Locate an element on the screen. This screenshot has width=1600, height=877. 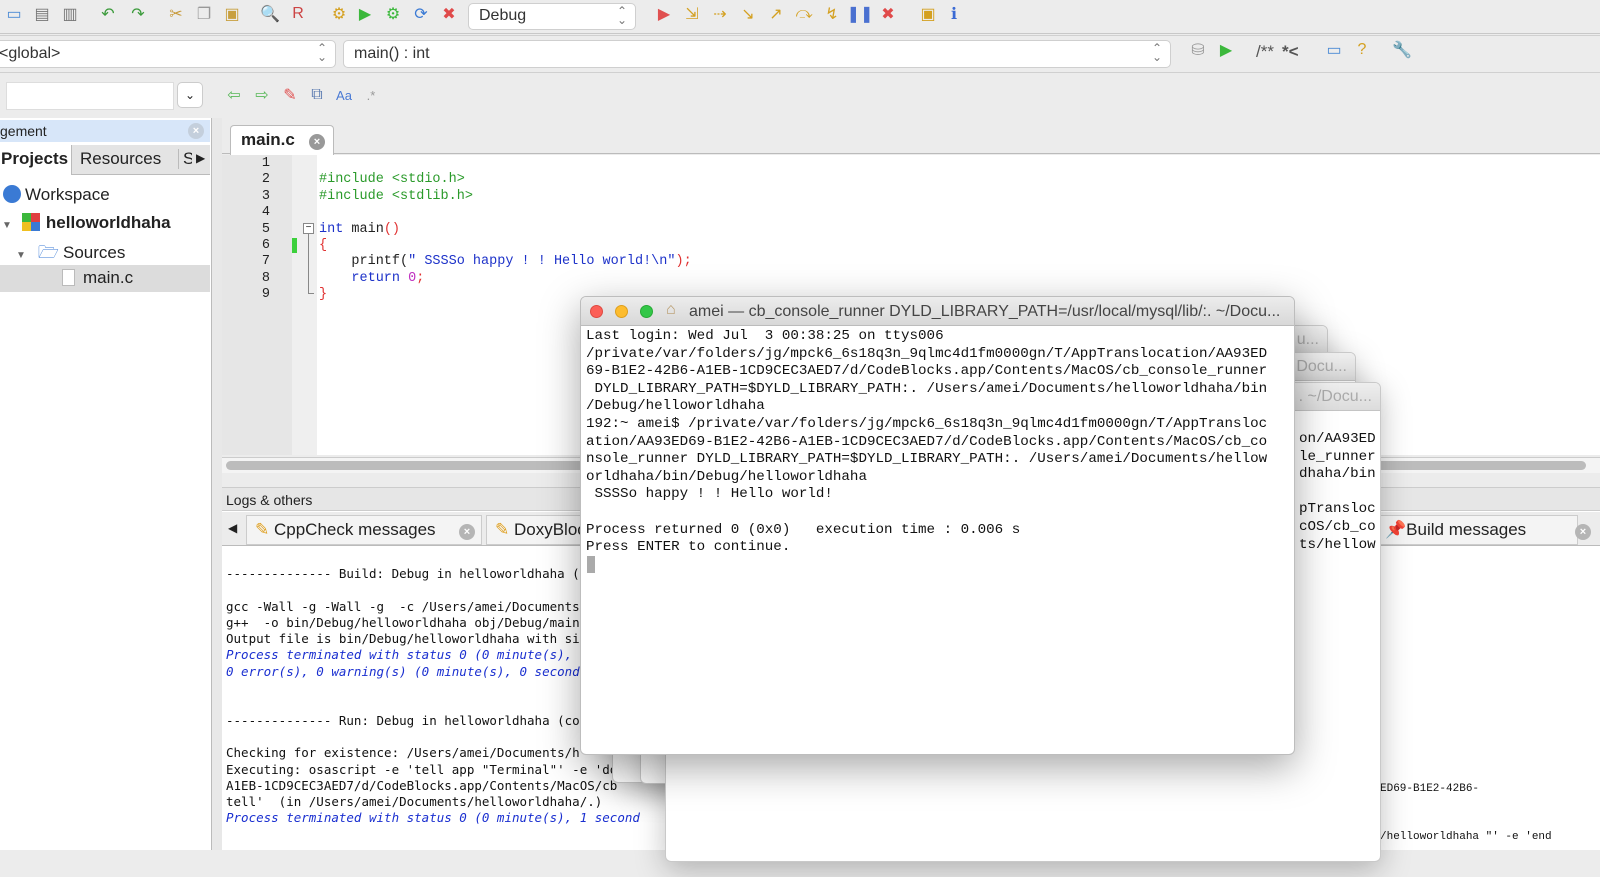
search-input is located at coordinates (90, 96).